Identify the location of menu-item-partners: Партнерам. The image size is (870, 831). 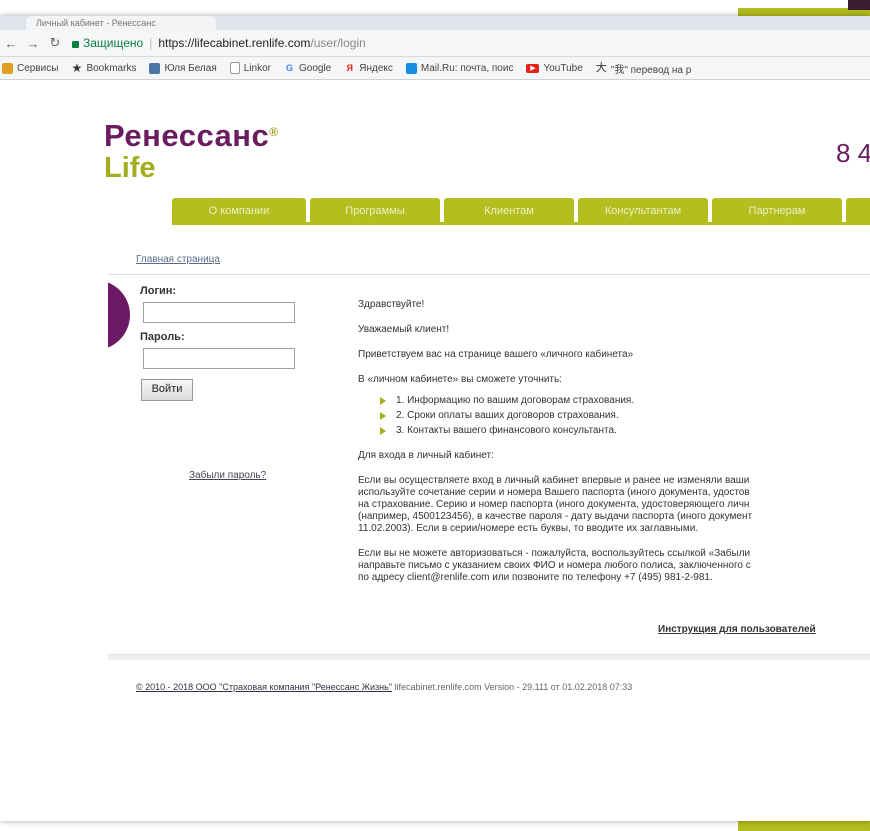
(777, 210).